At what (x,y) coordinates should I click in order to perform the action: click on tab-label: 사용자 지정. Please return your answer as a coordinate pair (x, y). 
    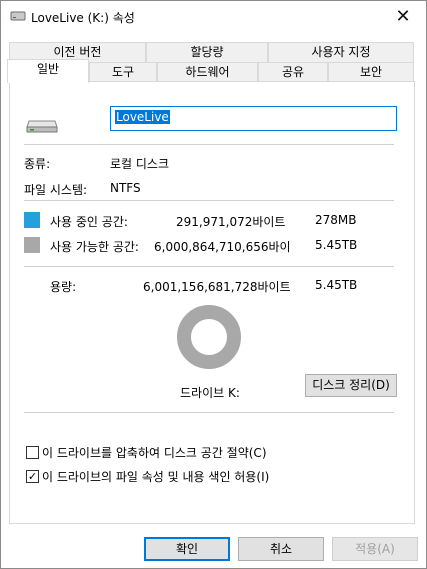
    Looking at the image, I should click on (341, 52).